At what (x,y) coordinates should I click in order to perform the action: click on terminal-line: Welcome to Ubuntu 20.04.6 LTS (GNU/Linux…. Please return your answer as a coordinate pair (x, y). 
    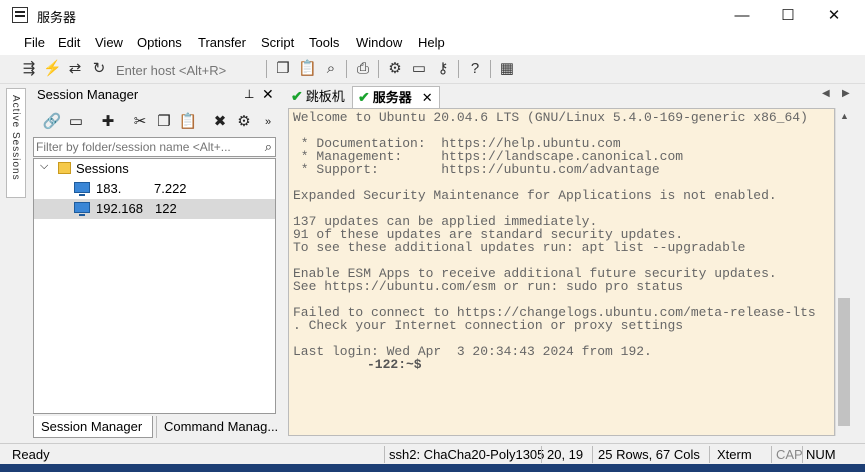
    Looking at the image, I should click on (550, 117).